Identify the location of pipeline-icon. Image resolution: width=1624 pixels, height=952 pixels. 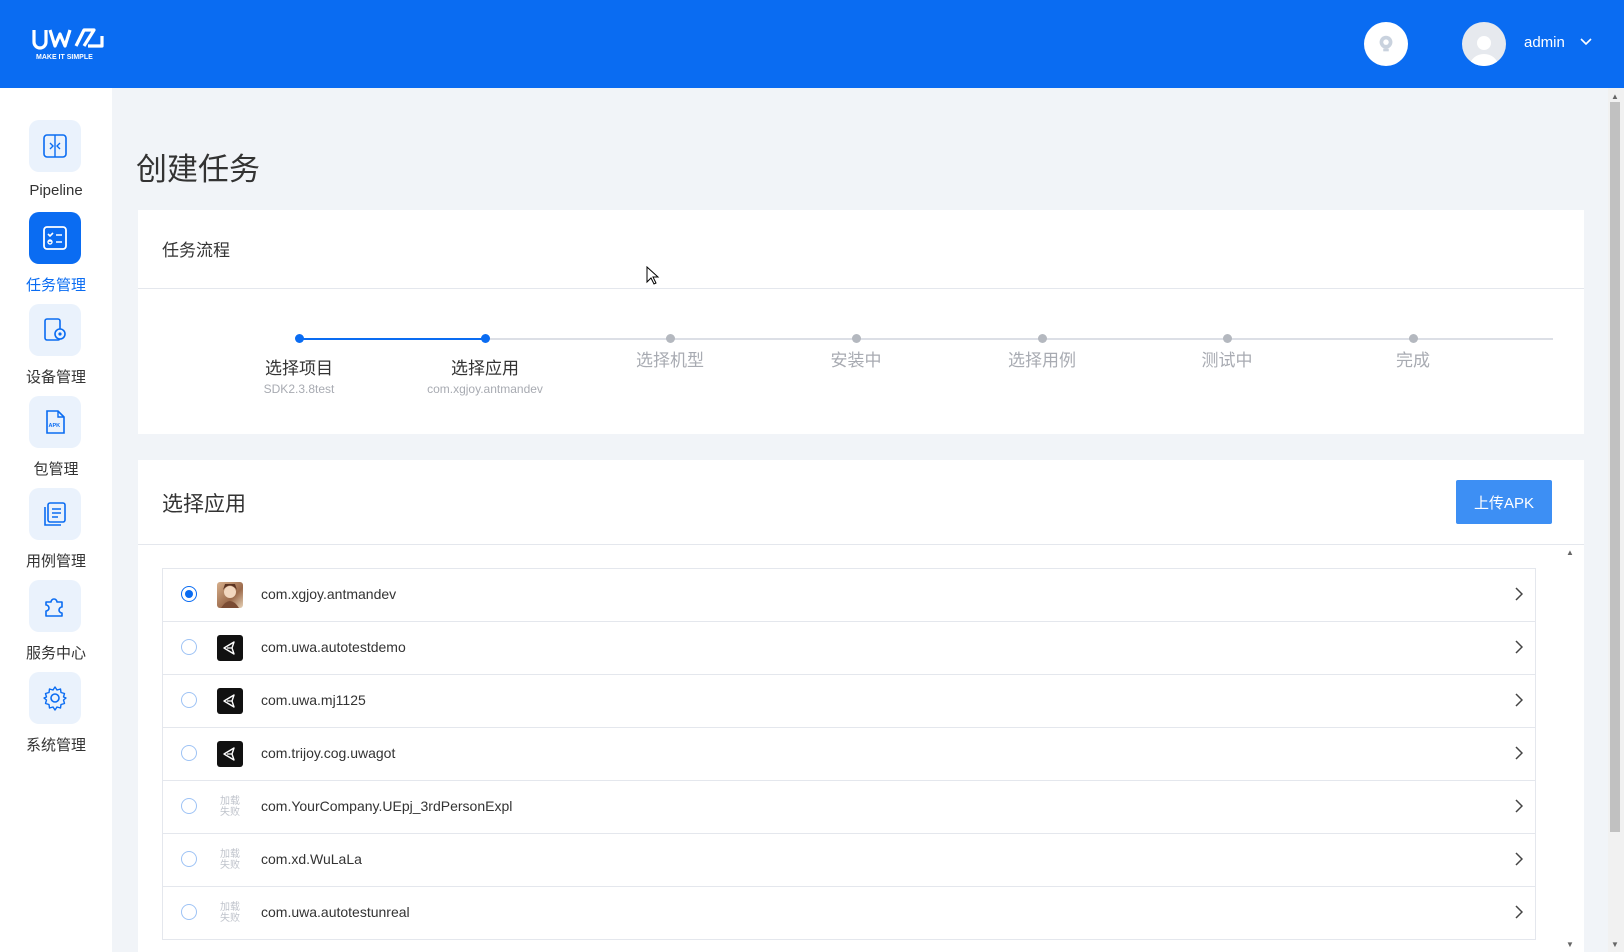
(55, 146).